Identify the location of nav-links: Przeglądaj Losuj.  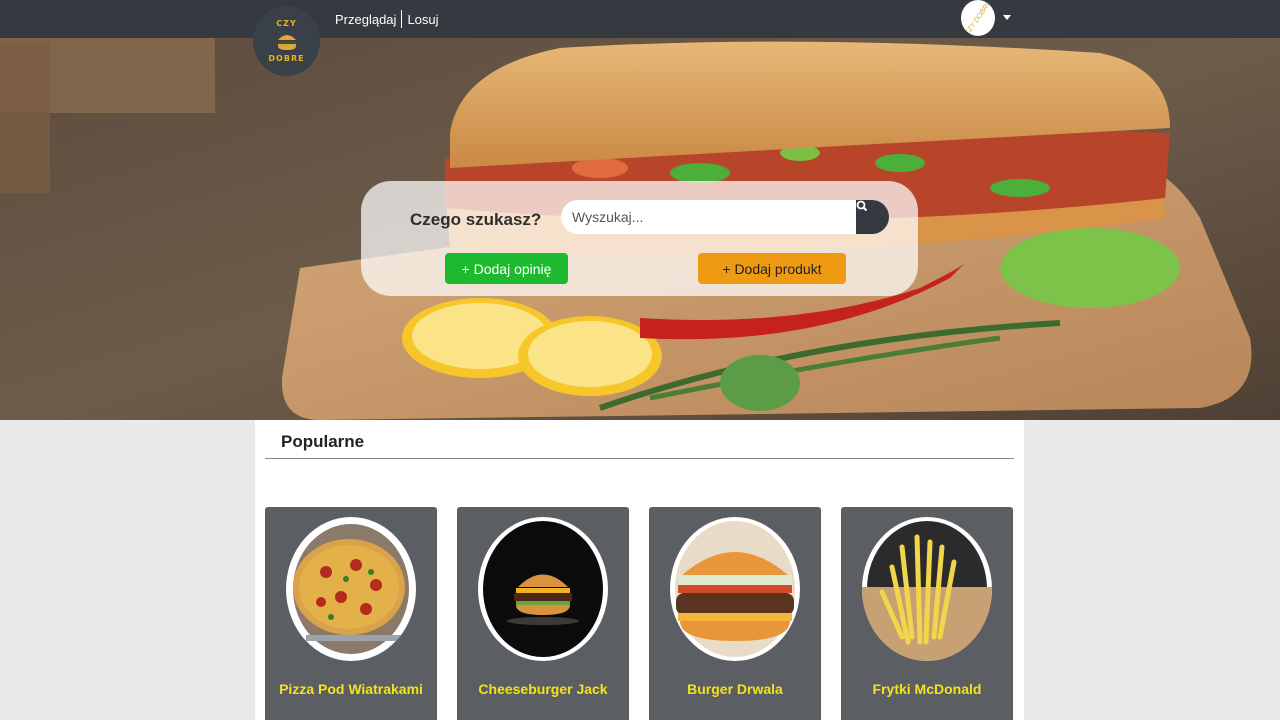
(387, 19).